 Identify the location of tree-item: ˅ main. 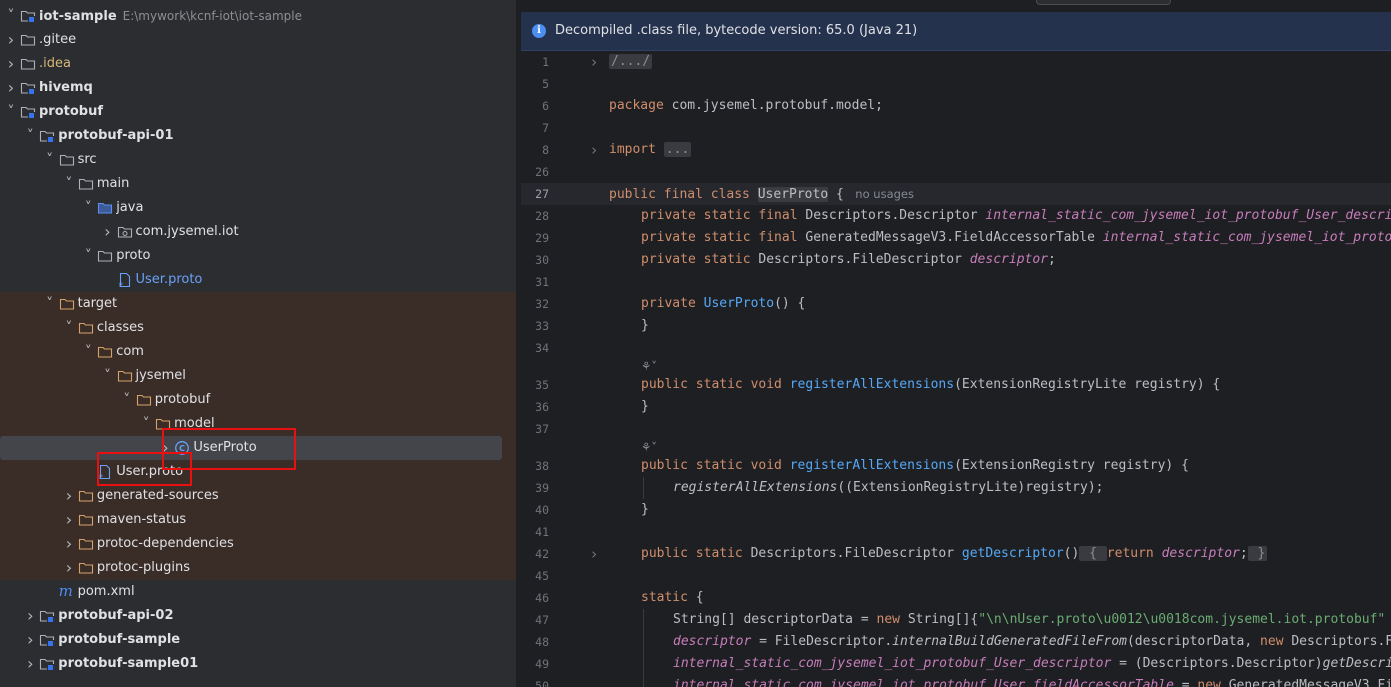
(258, 184).